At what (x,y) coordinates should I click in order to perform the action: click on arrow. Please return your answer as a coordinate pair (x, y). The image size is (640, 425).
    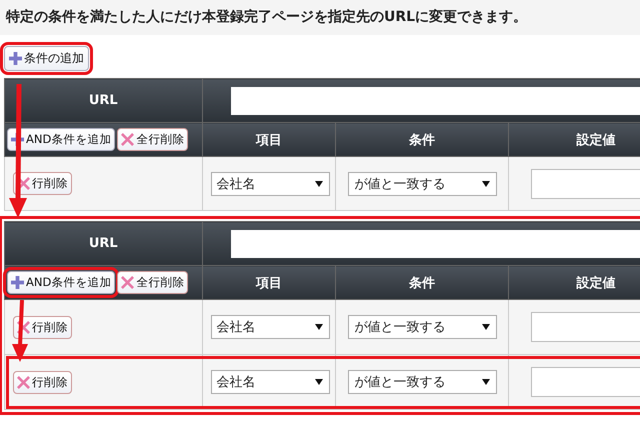
    Looking at the image, I should click on (20, 331).